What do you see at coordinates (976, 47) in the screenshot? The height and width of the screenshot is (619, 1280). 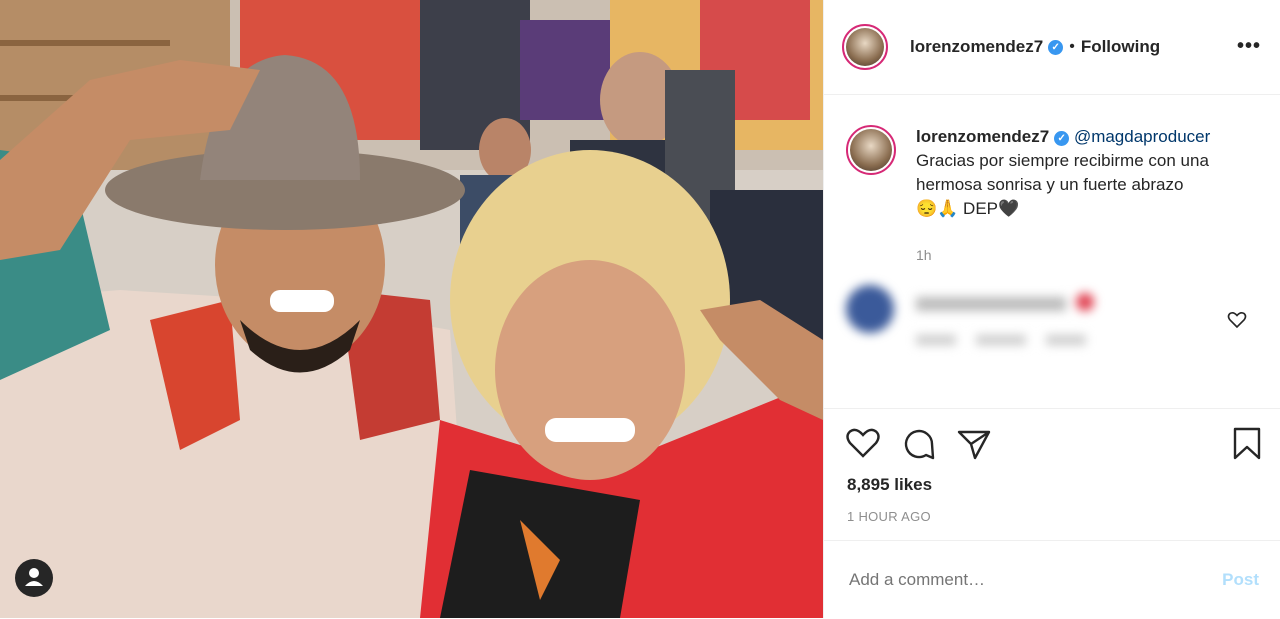 I see `author-username: lorenzomendez7` at bounding box center [976, 47].